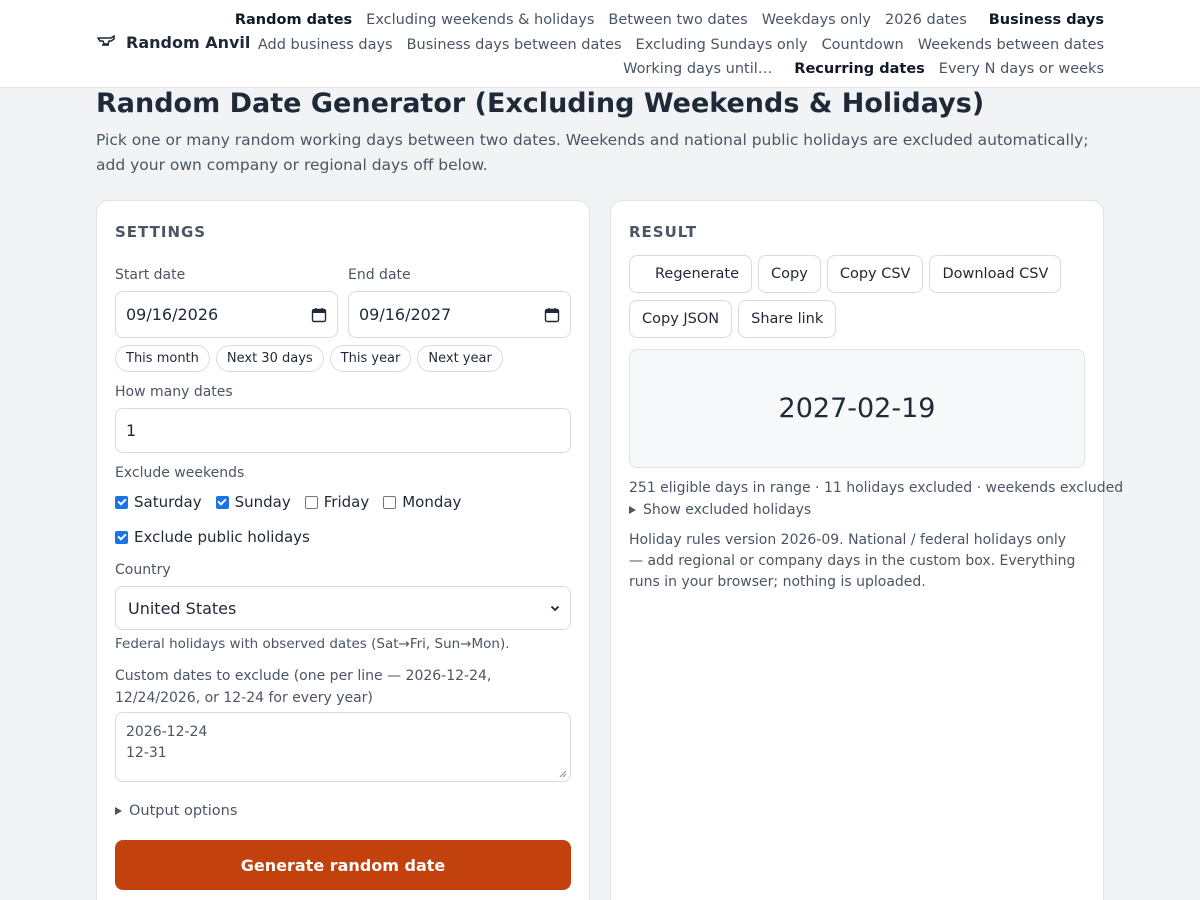 The width and height of the screenshot is (1200, 900). I want to click on custom-date-line: 2026-12-24, so click(167, 732).